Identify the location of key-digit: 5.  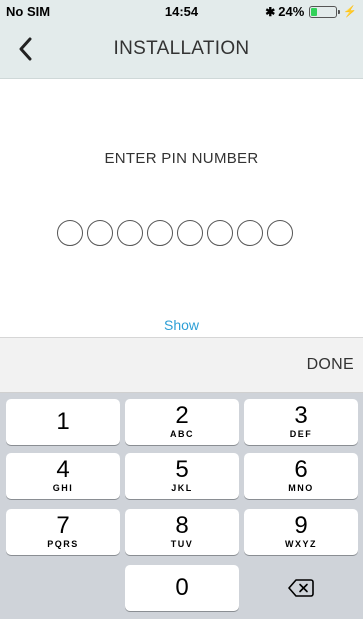
(182, 469).